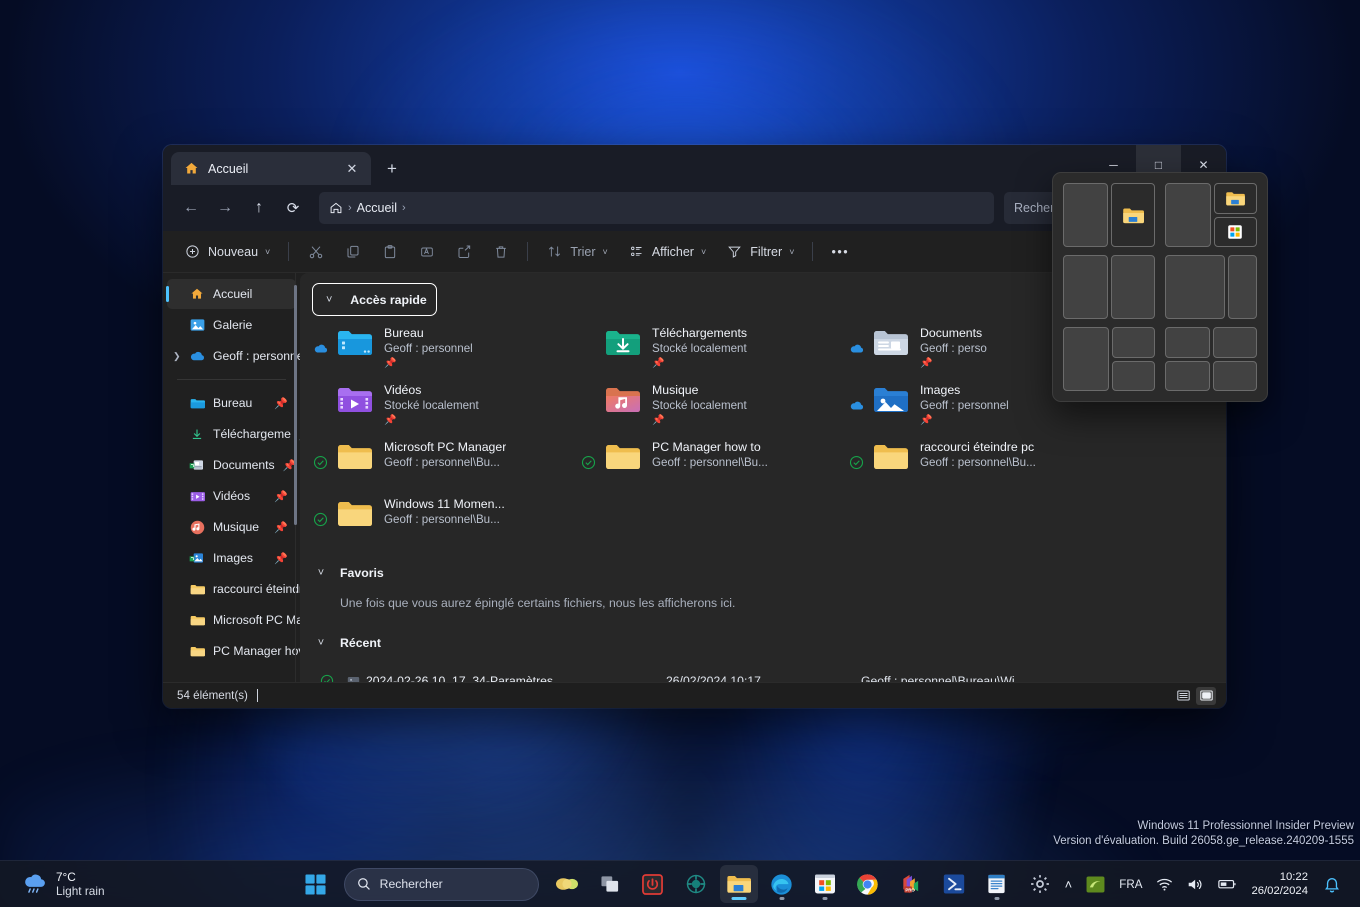 The width and height of the screenshot is (1360, 907). I want to click on tray-expand-chevron-icon: ˄, so click(1069, 884).